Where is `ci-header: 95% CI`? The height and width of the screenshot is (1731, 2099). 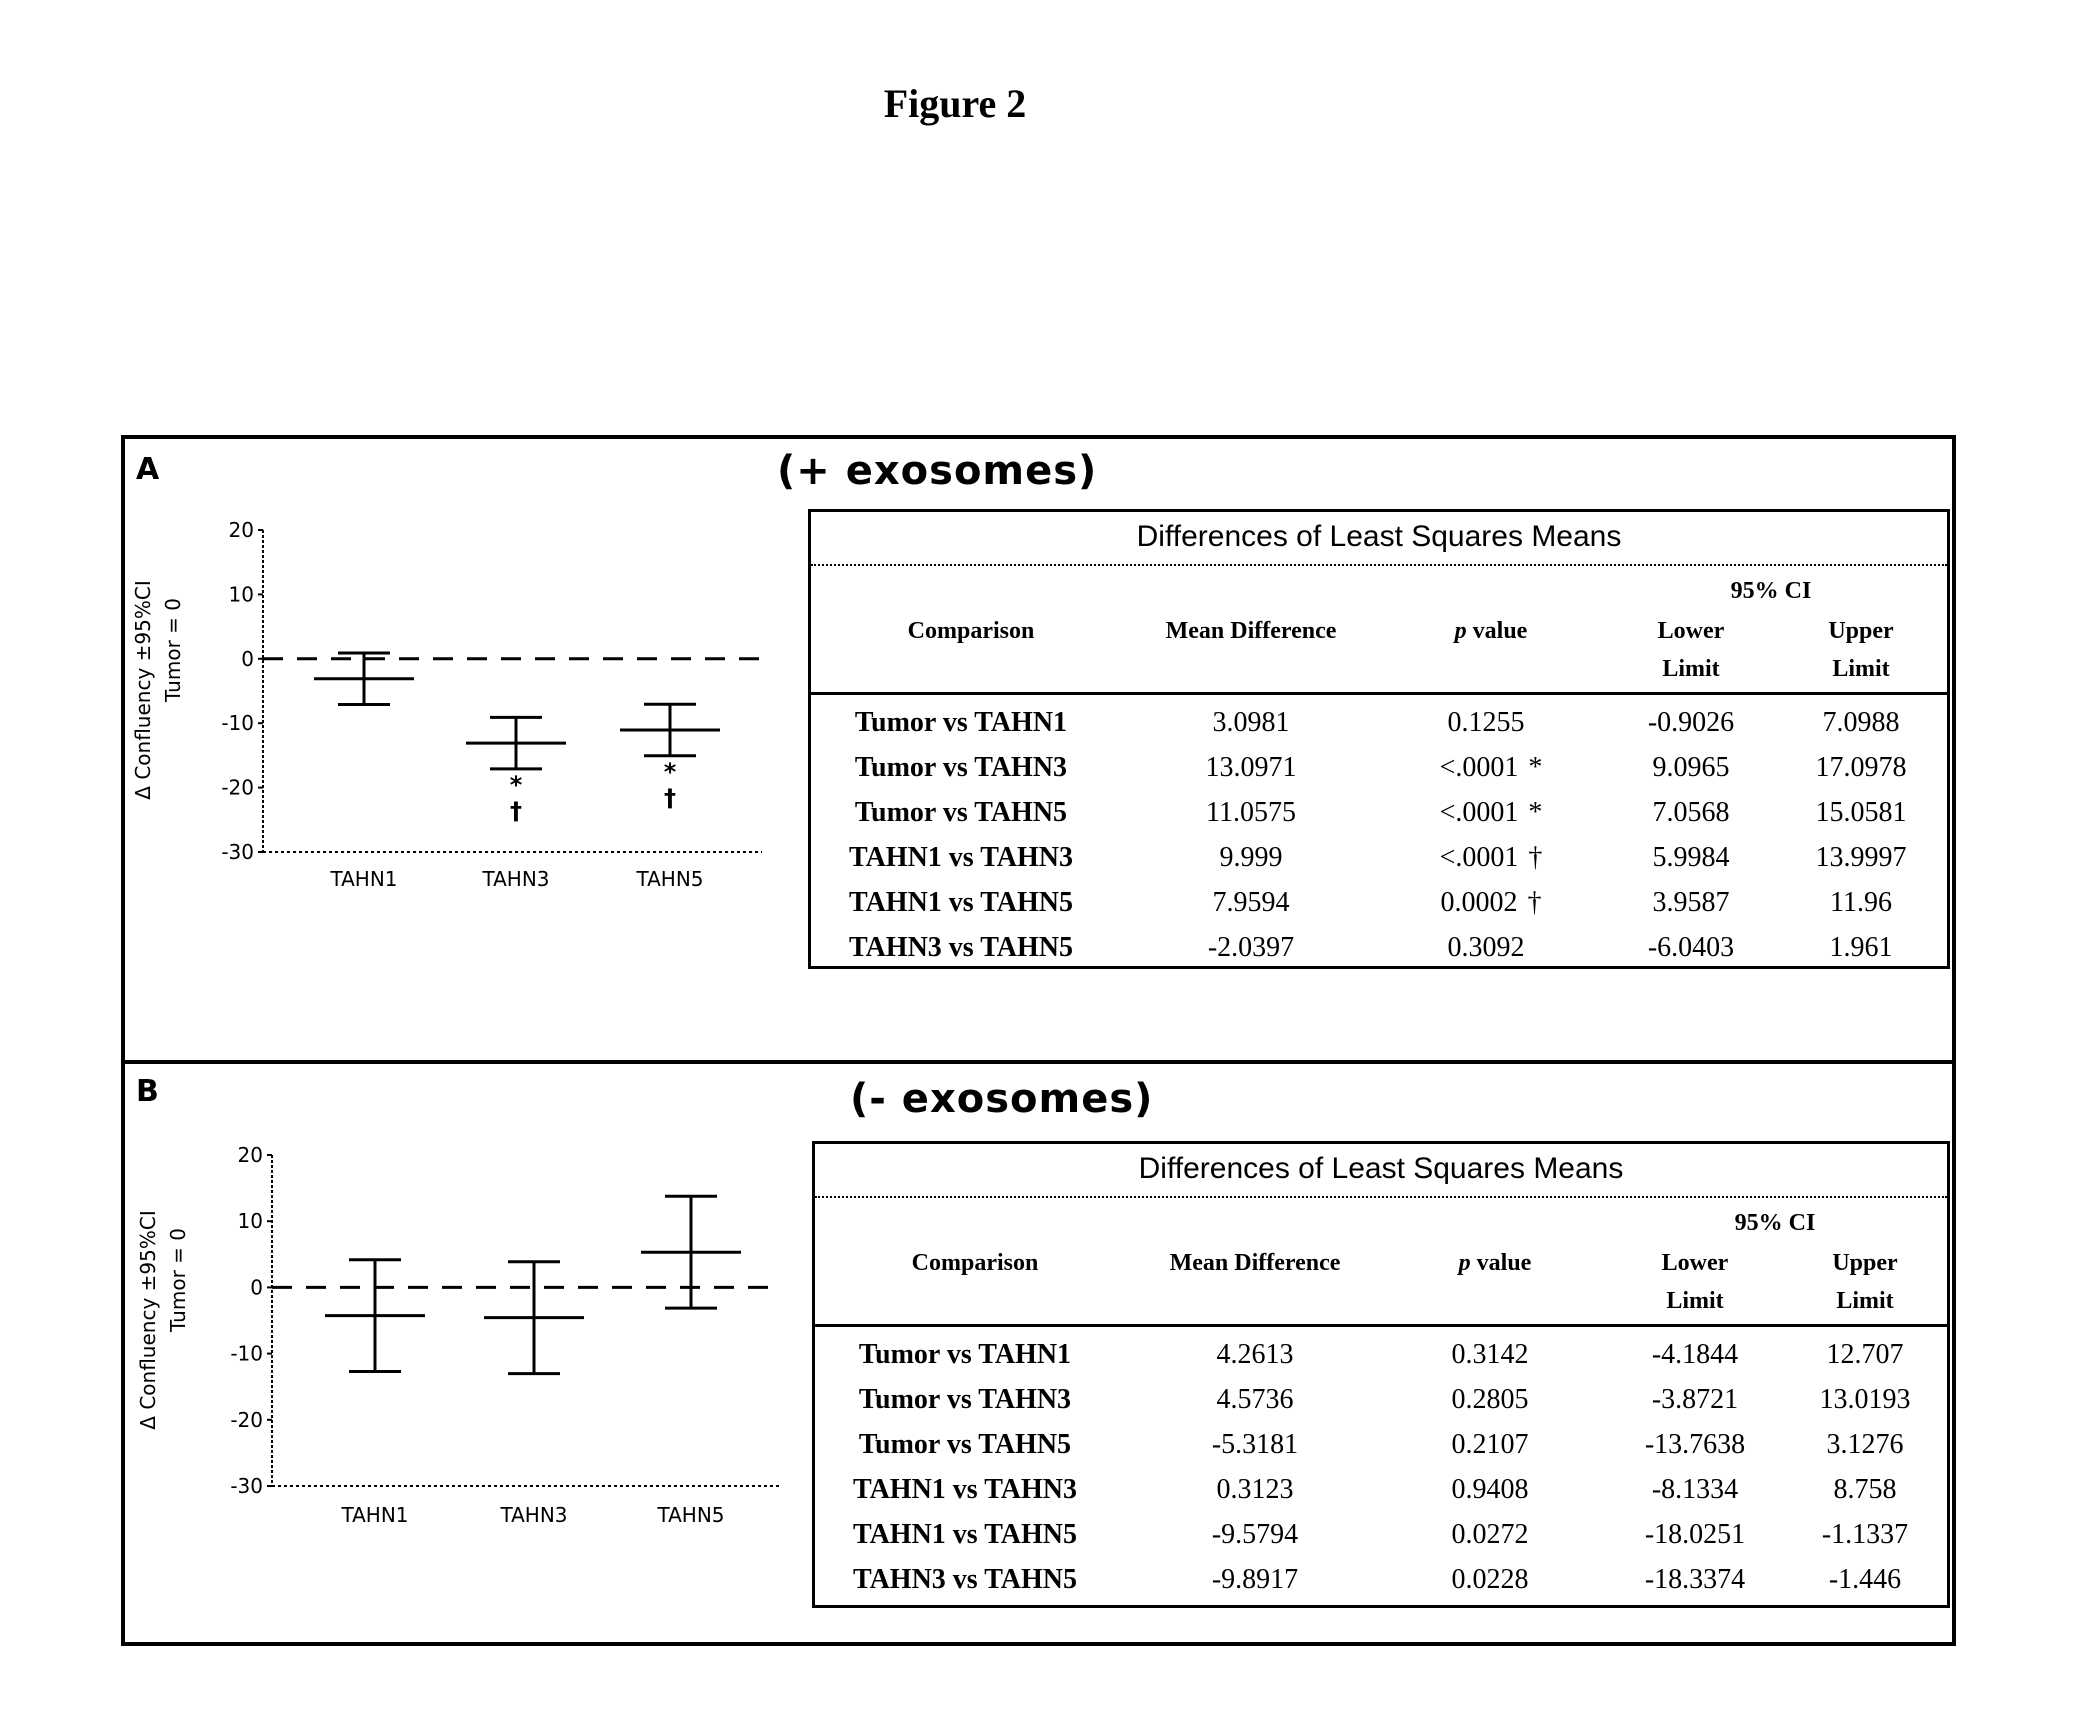
ci-header: 95% CI is located at coordinates (1775, 1223).